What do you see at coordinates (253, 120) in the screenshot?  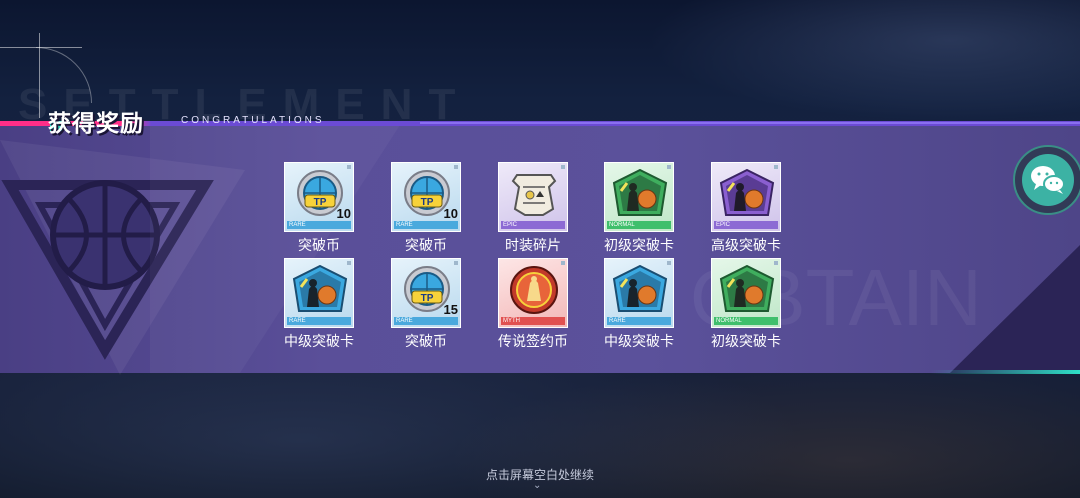 I see `page-subtitle: CONGRATULATIONS` at bounding box center [253, 120].